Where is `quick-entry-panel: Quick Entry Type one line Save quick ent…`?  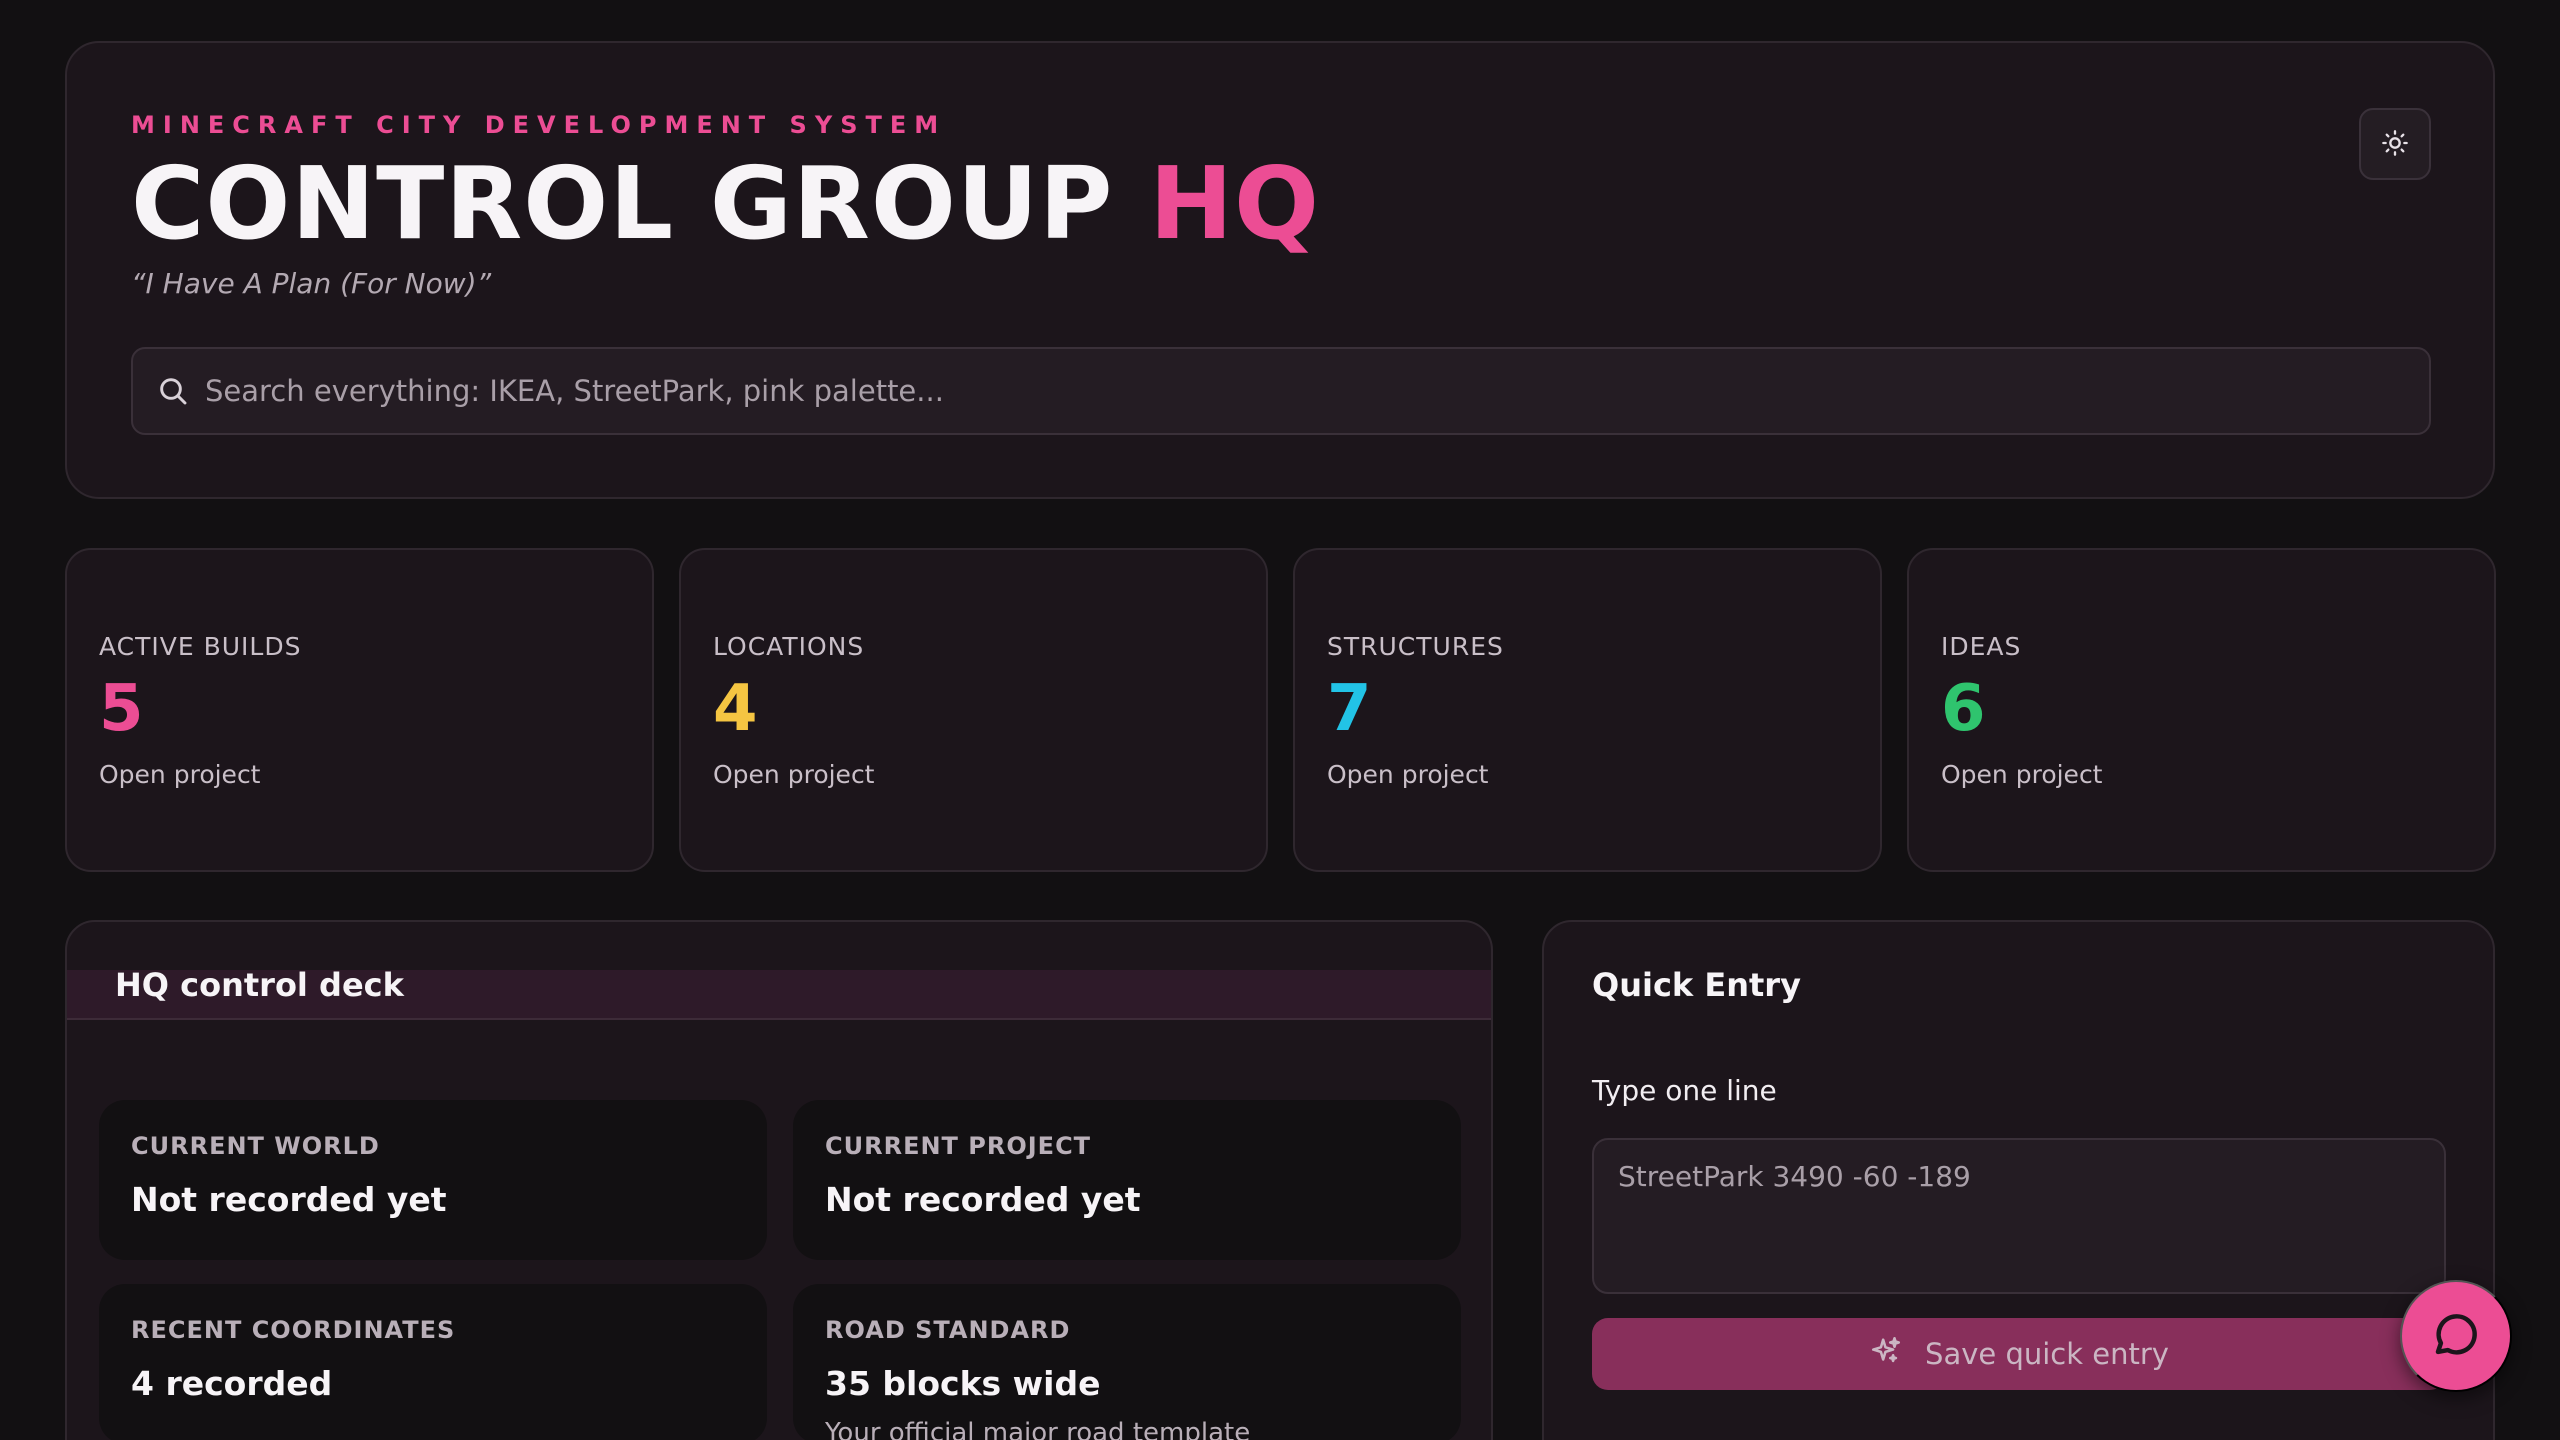 quick-entry-panel: Quick Entry Type one line Save quick ent… is located at coordinates (2018, 1180).